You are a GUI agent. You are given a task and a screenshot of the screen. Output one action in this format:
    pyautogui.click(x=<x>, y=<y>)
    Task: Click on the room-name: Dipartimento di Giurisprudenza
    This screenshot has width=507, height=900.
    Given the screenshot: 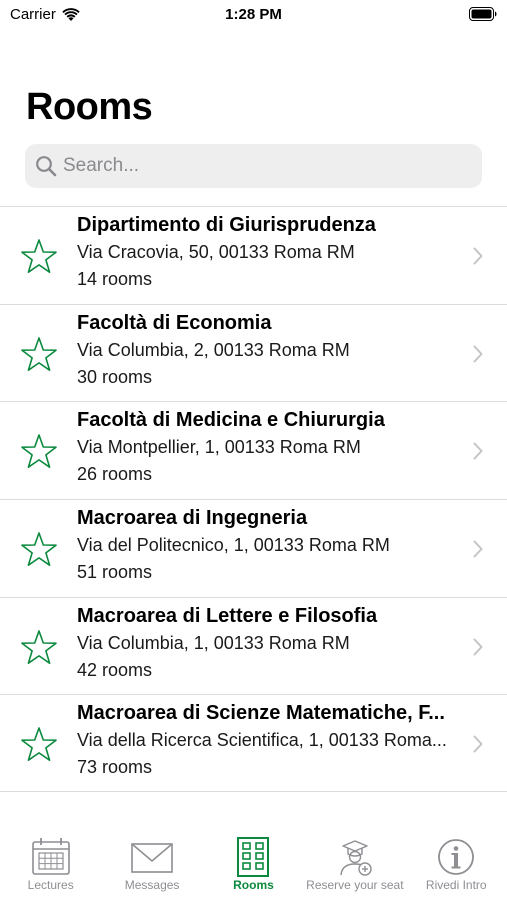 What is the action you would take?
    pyautogui.click(x=226, y=225)
    